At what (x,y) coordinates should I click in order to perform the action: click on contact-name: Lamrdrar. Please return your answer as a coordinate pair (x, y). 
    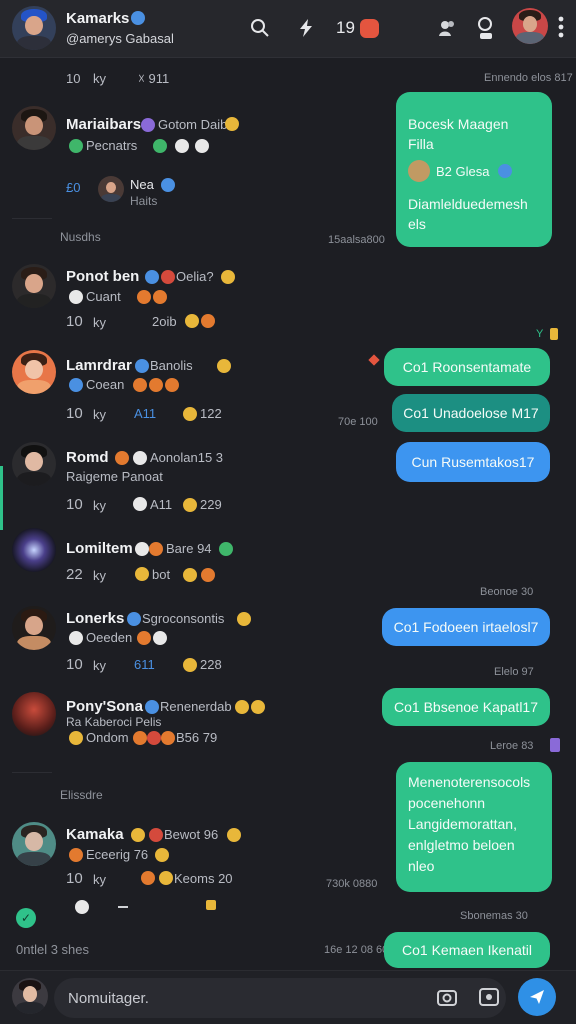
    Looking at the image, I should click on (99, 365).